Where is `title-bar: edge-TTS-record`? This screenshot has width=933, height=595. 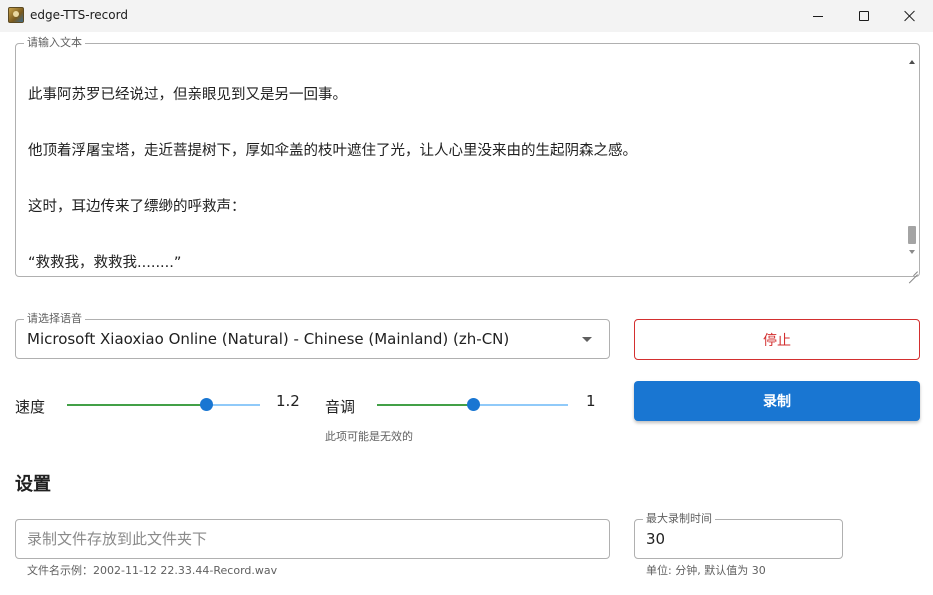 title-bar: edge-TTS-record is located at coordinates (466, 16).